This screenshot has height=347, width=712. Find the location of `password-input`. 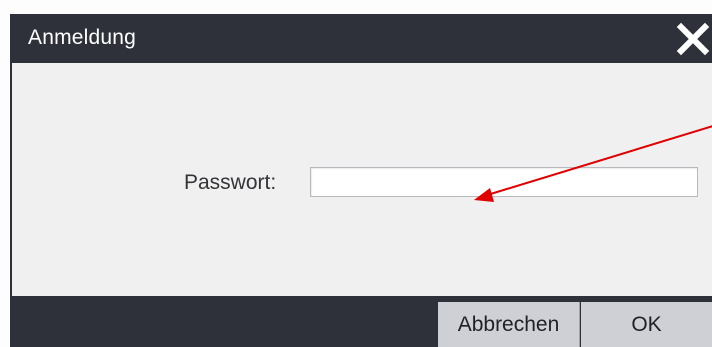

password-input is located at coordinates (504, 182).